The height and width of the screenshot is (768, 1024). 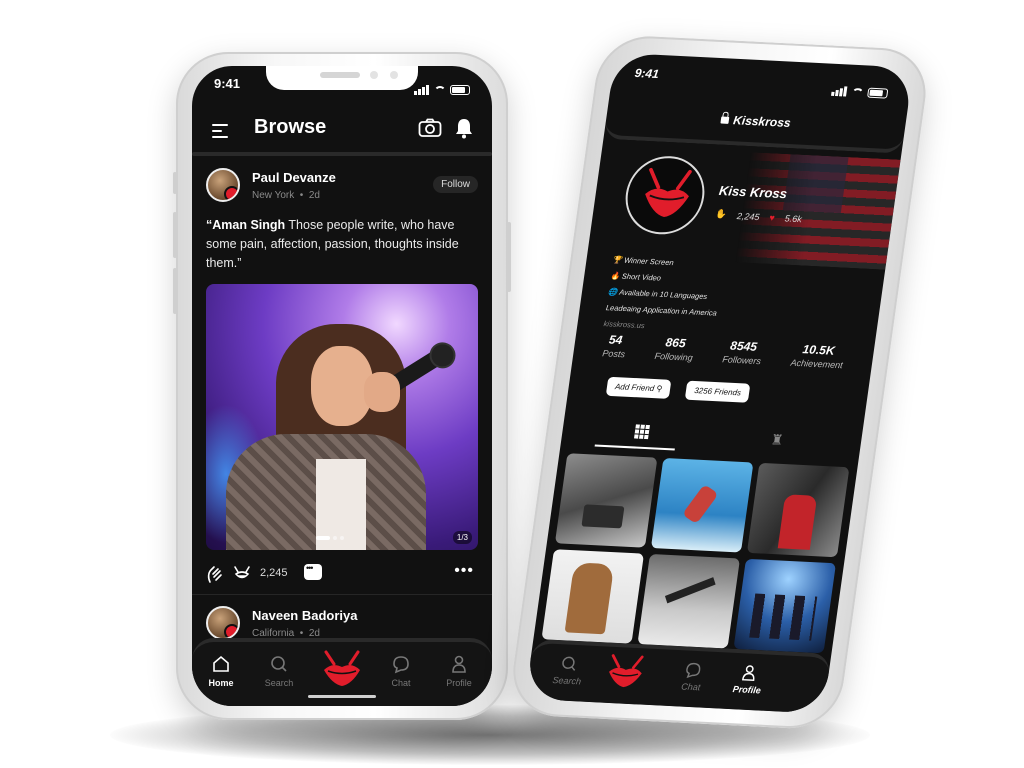 I want to click on tab-home: Home, so click(x=221, y=671).